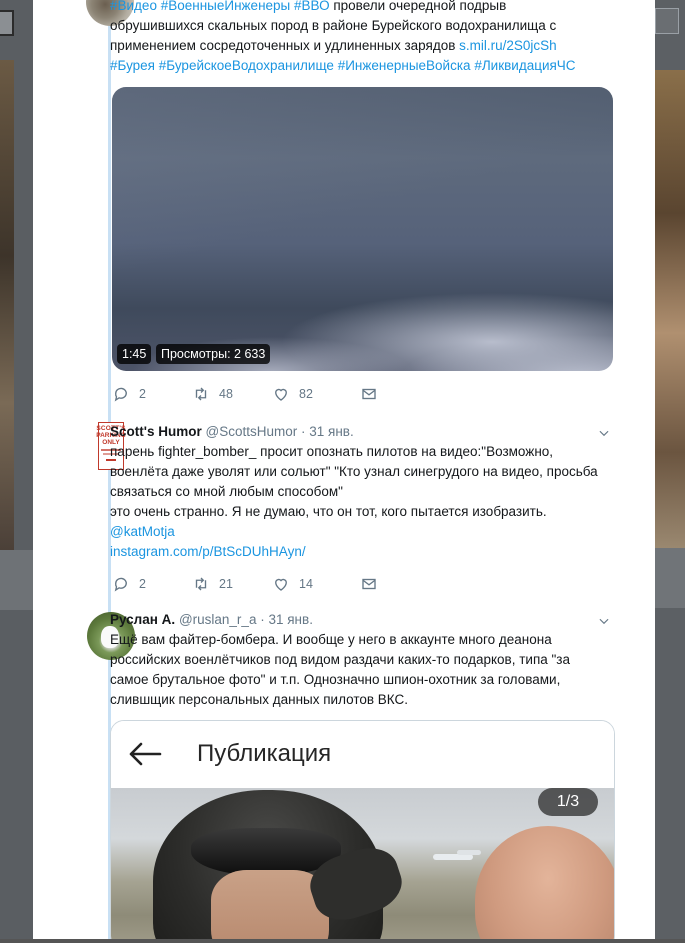 This screenshot has width=685, height=943. I want to click on tweet-line: связаться со мной любым способом", so click(226, 491).